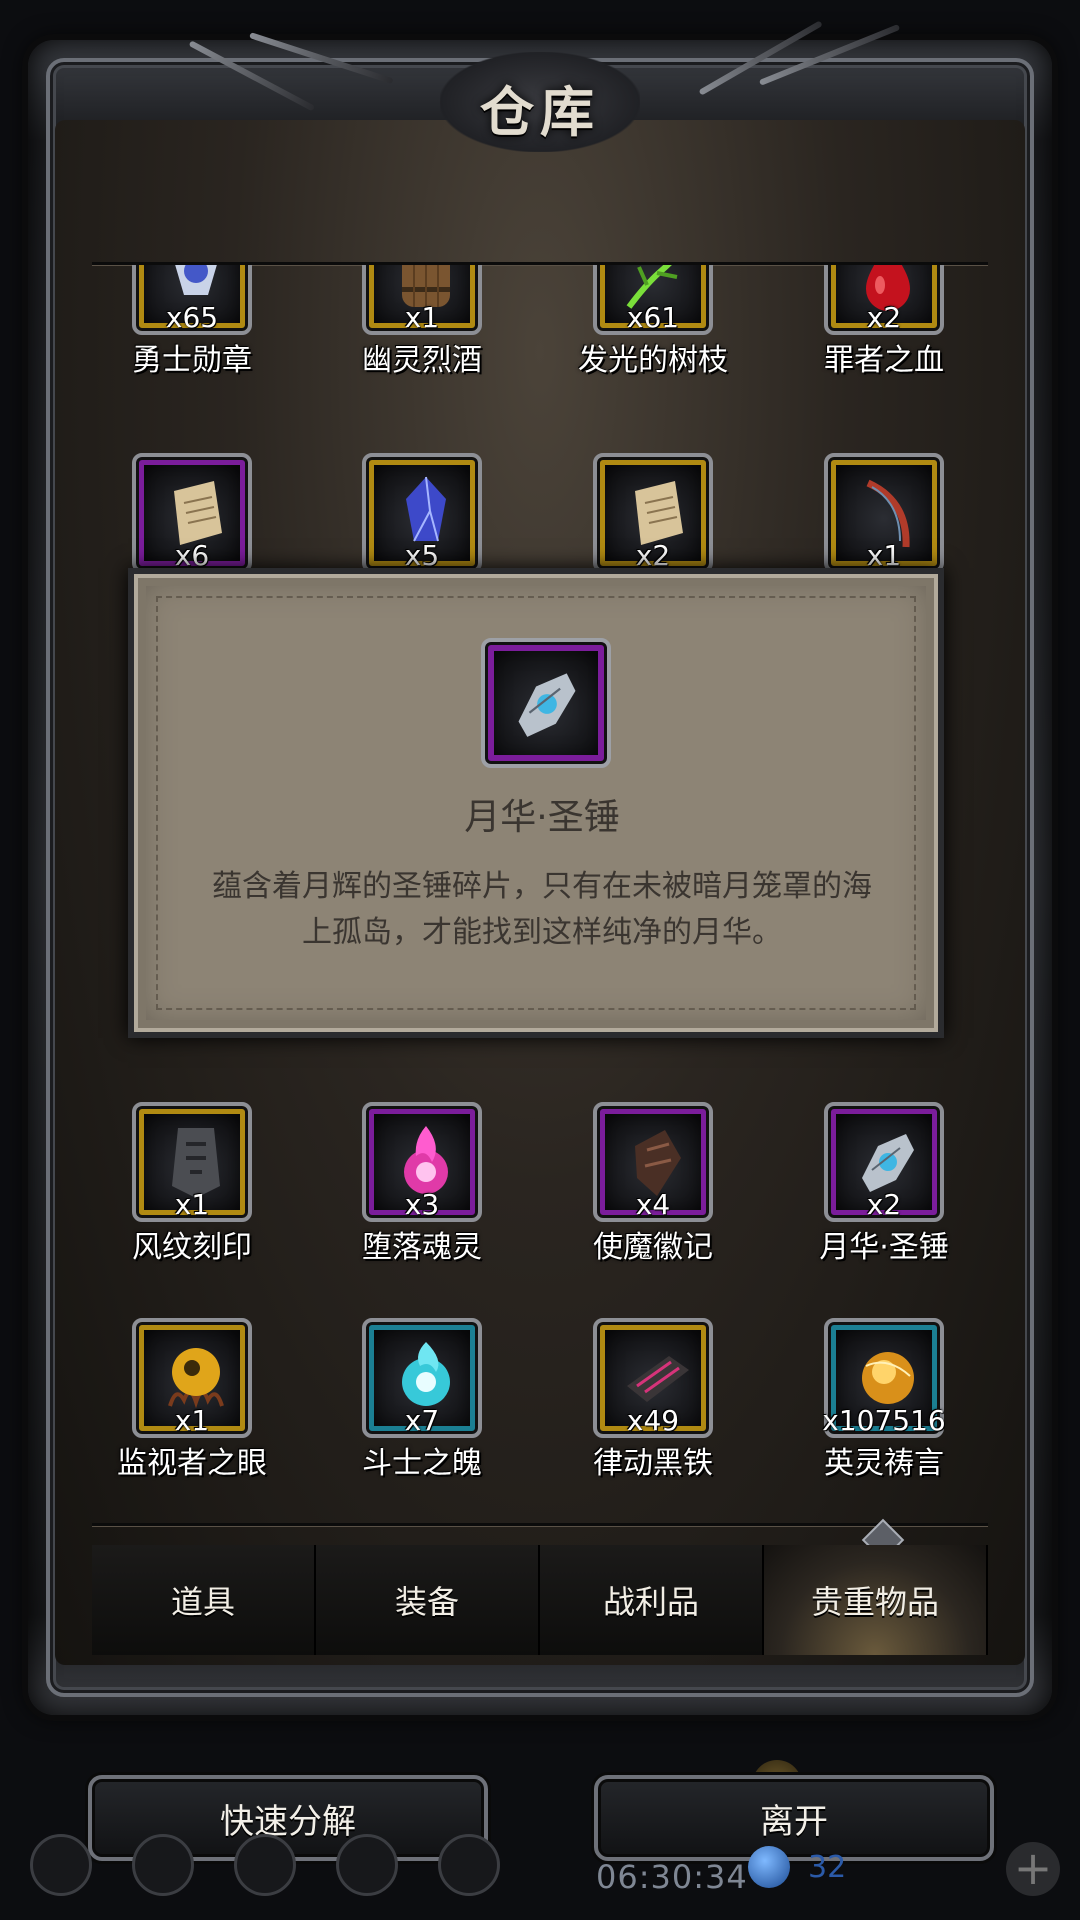 Image resolution: width=1080 pixels, height=1920 pixels. Describe the element at coordinates (192, 317) in the screenshot. I see `item-qty: x65` at that location.